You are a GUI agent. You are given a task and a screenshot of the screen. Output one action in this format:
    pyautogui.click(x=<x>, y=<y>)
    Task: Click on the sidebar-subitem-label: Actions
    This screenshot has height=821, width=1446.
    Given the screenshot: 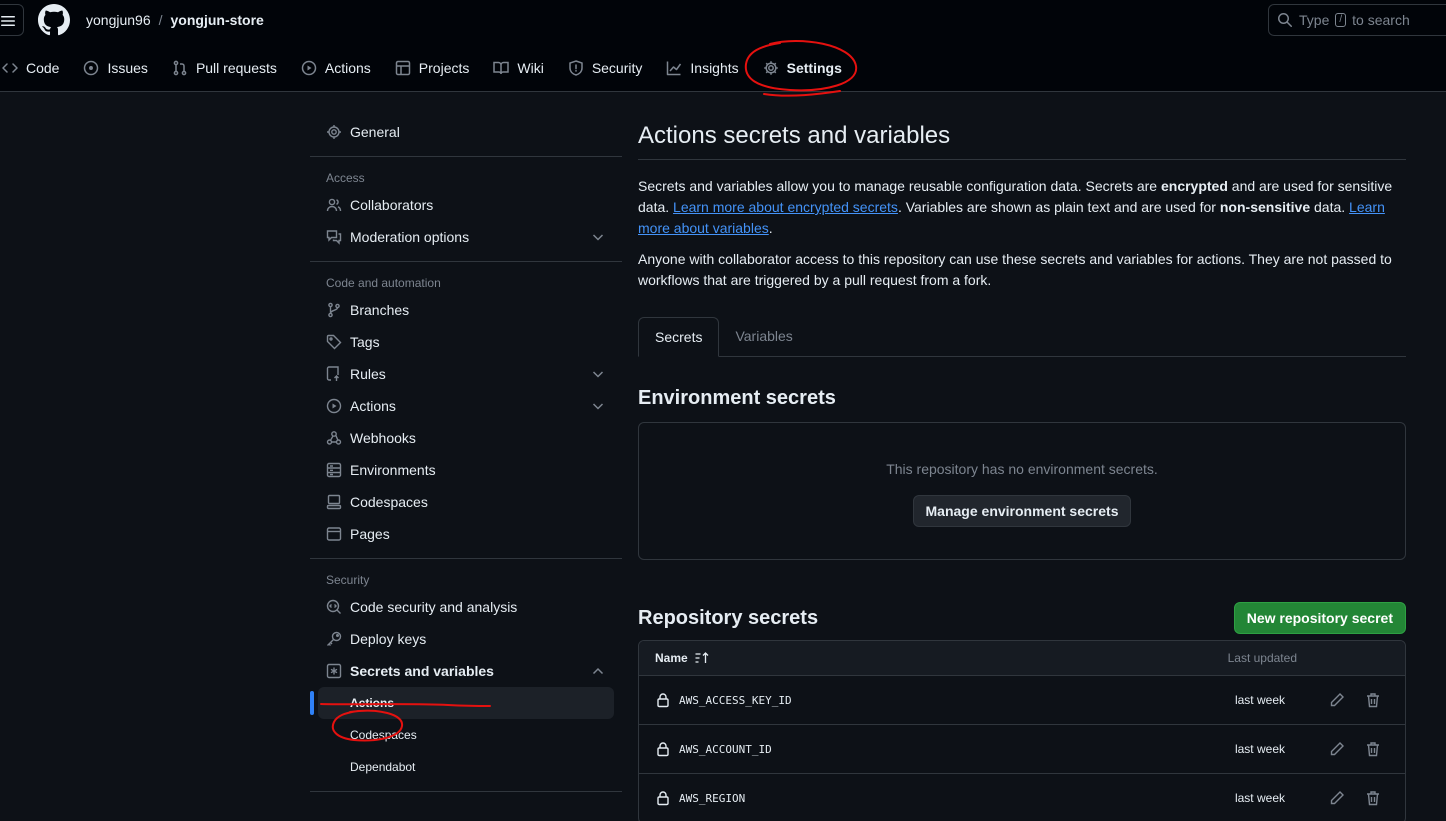 What is the action you would take?
    pyautogui.click(x=372, y=703)
    